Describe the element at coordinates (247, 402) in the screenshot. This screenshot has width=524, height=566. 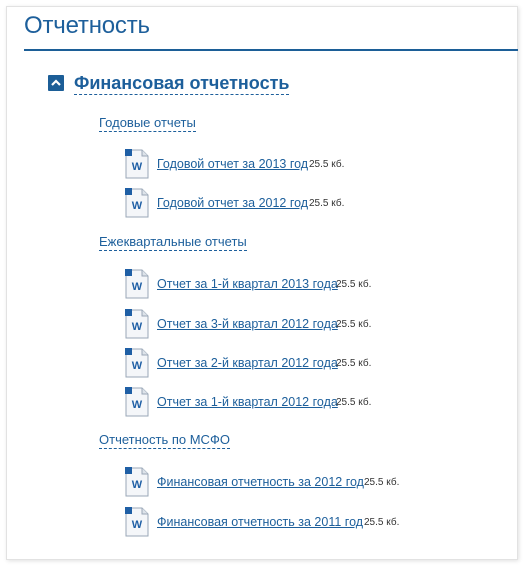
I see `file-link: Отчет за 1-й квартал 2012 года` at that location.